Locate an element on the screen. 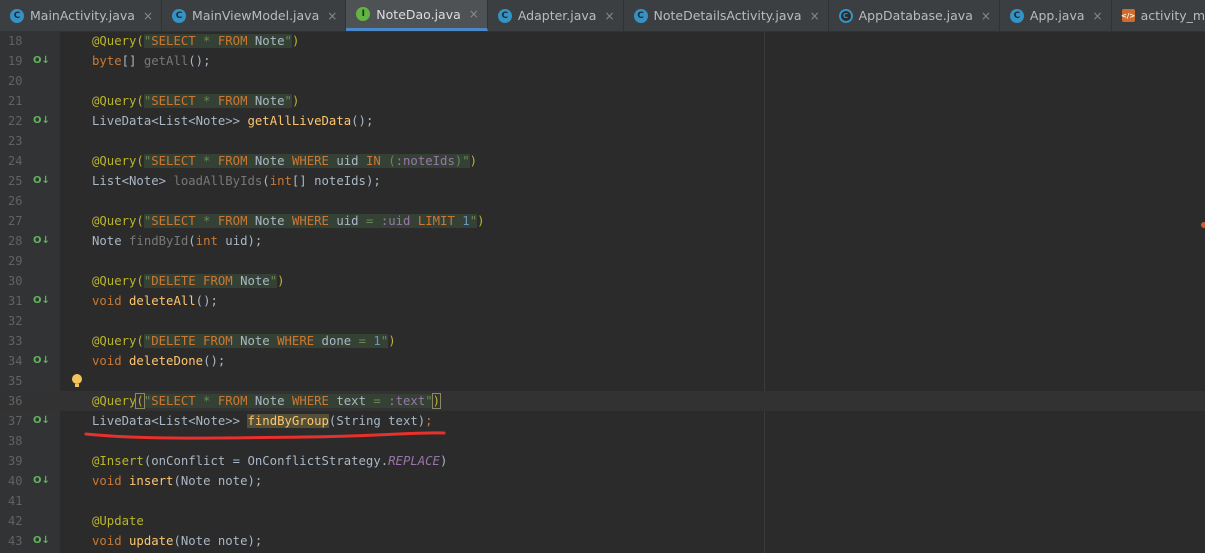 This screenshot has height=553, width=1205. line-number: 18 is located at coordinates (15, 41).